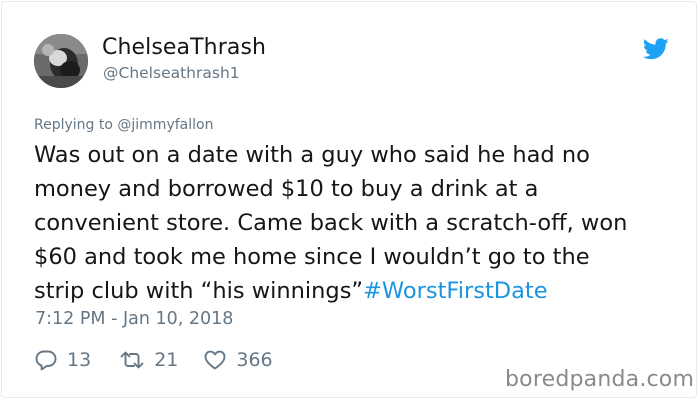  What do you see at coordinates (166, 360) in the screenshot?
I see `retweet-count: 21` at bounding box center [166, 360].